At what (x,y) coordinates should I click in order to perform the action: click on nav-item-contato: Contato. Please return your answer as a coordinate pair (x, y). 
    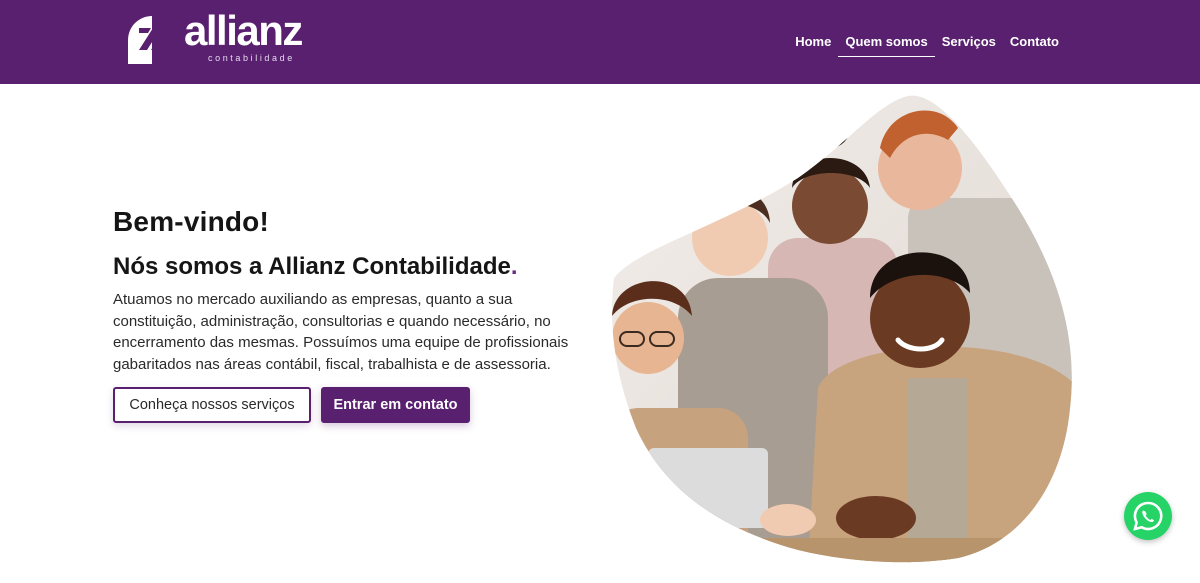
    Looking at the image, I should click on (1034, 41).